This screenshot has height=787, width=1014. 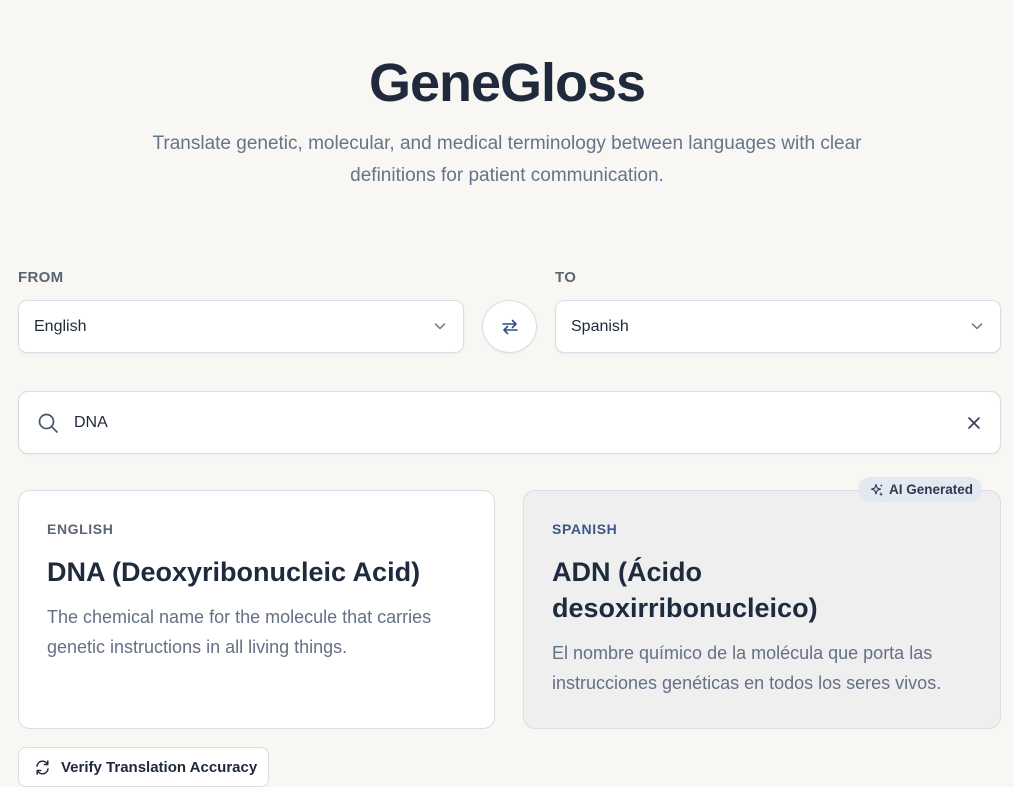 What do you see at coordinates (80, 529) in the screenshot?
I see `source-language-label: ENGLISH` at bounding box center [80, 529].